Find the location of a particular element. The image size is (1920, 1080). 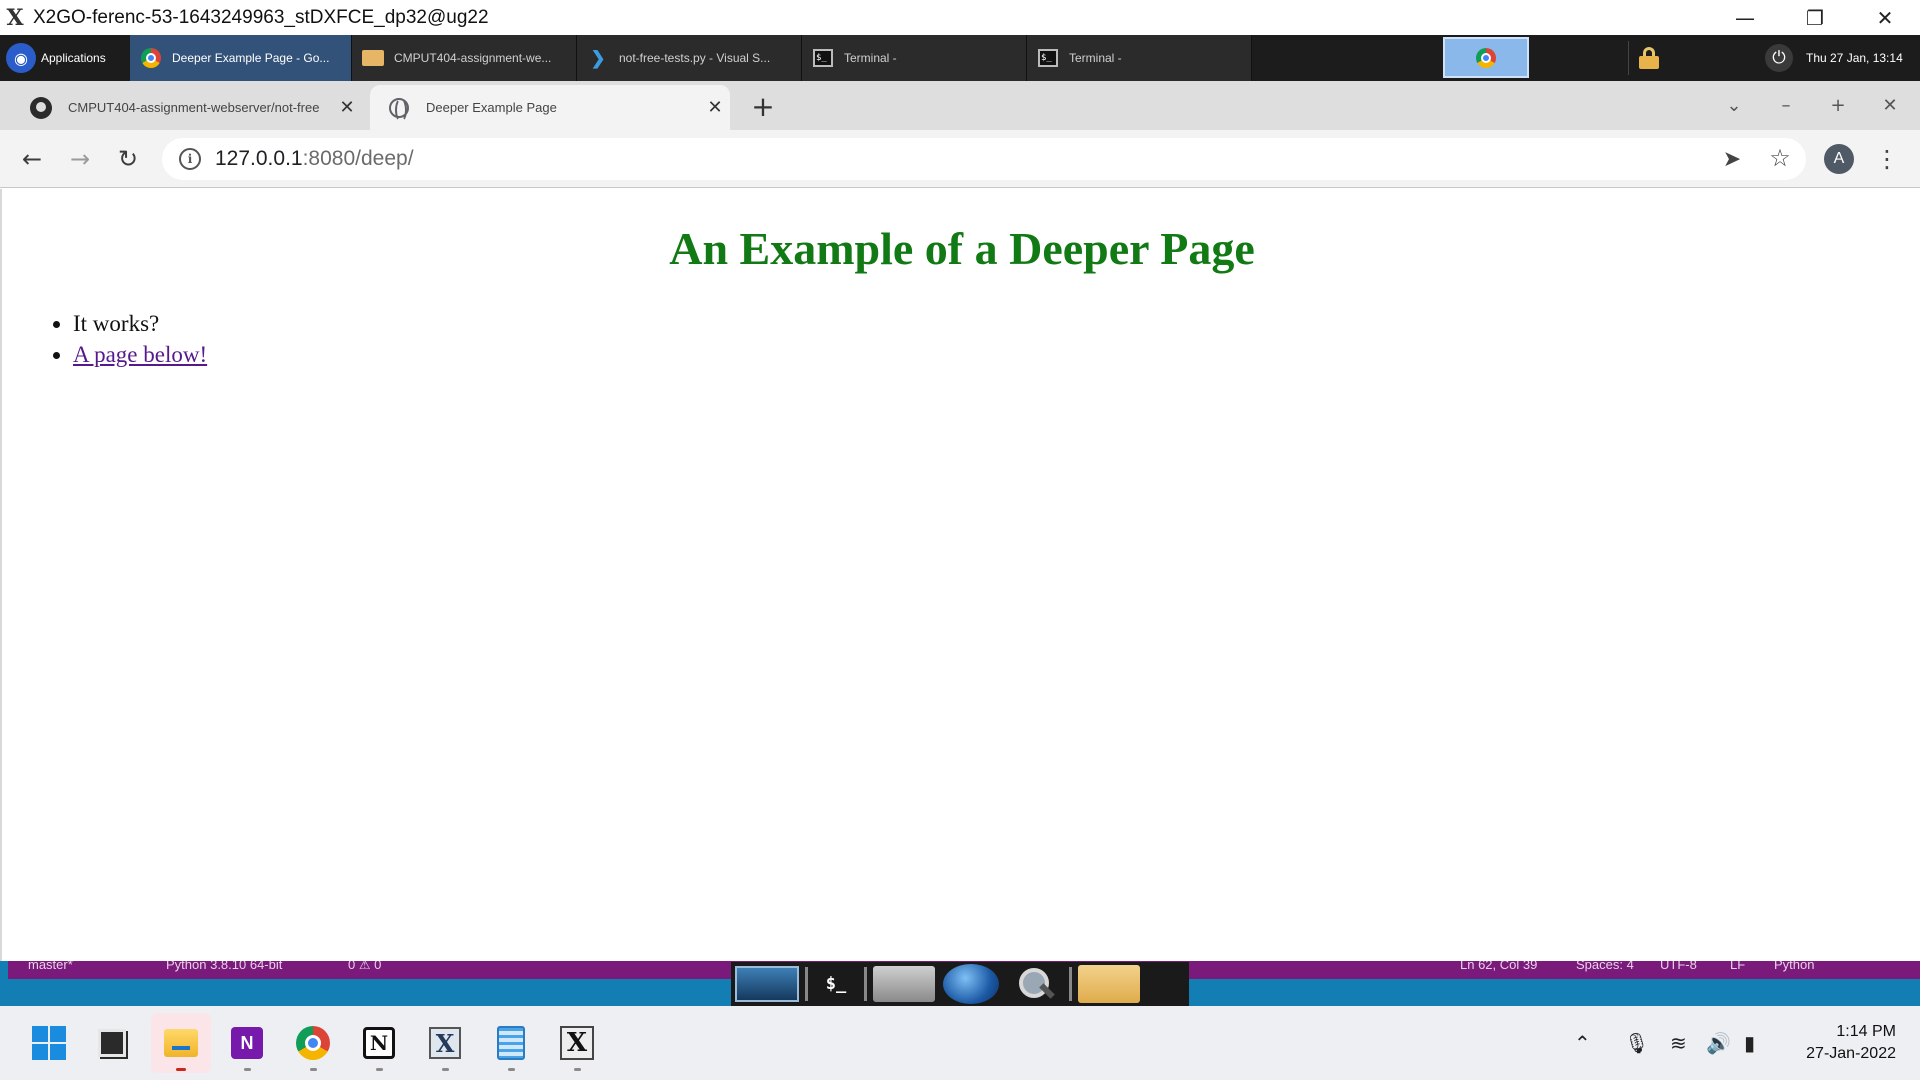

profile-avatar: A is located at coordinates (1839, 159).